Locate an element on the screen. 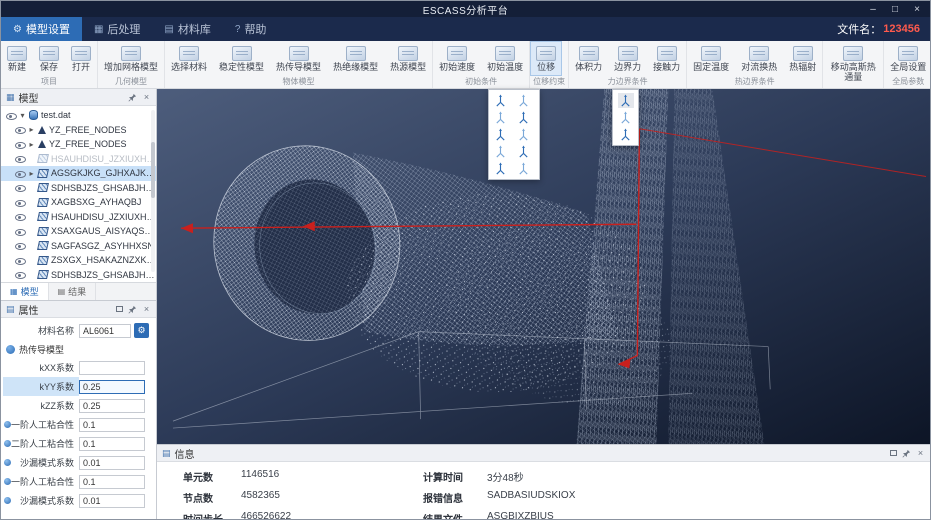 This screenshot has height=520, width=931. material-name-field: AL6061 is located at coordinates (105, 330).